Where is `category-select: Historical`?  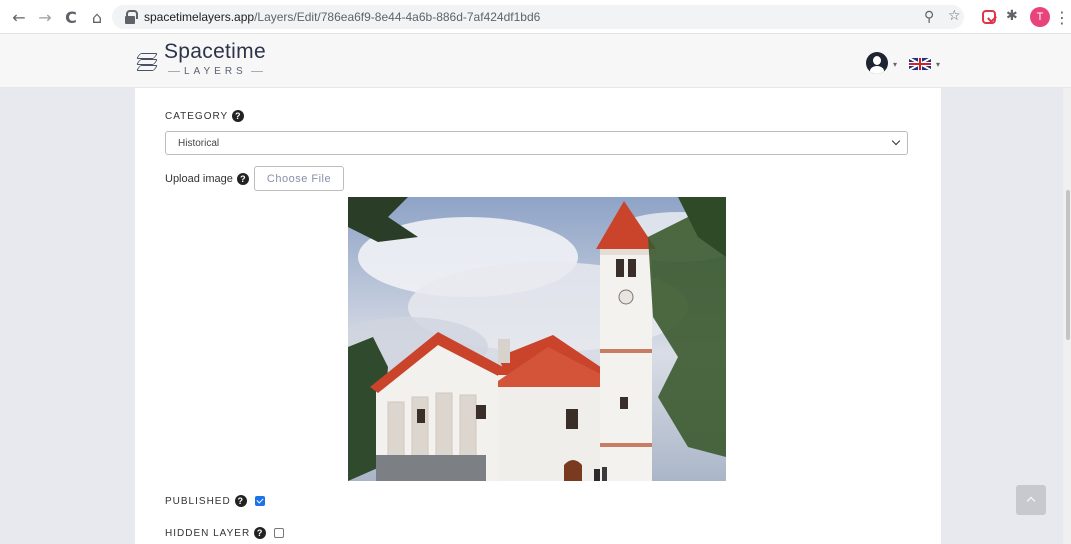 category-select: Historical is located at coordinates (536, 143).